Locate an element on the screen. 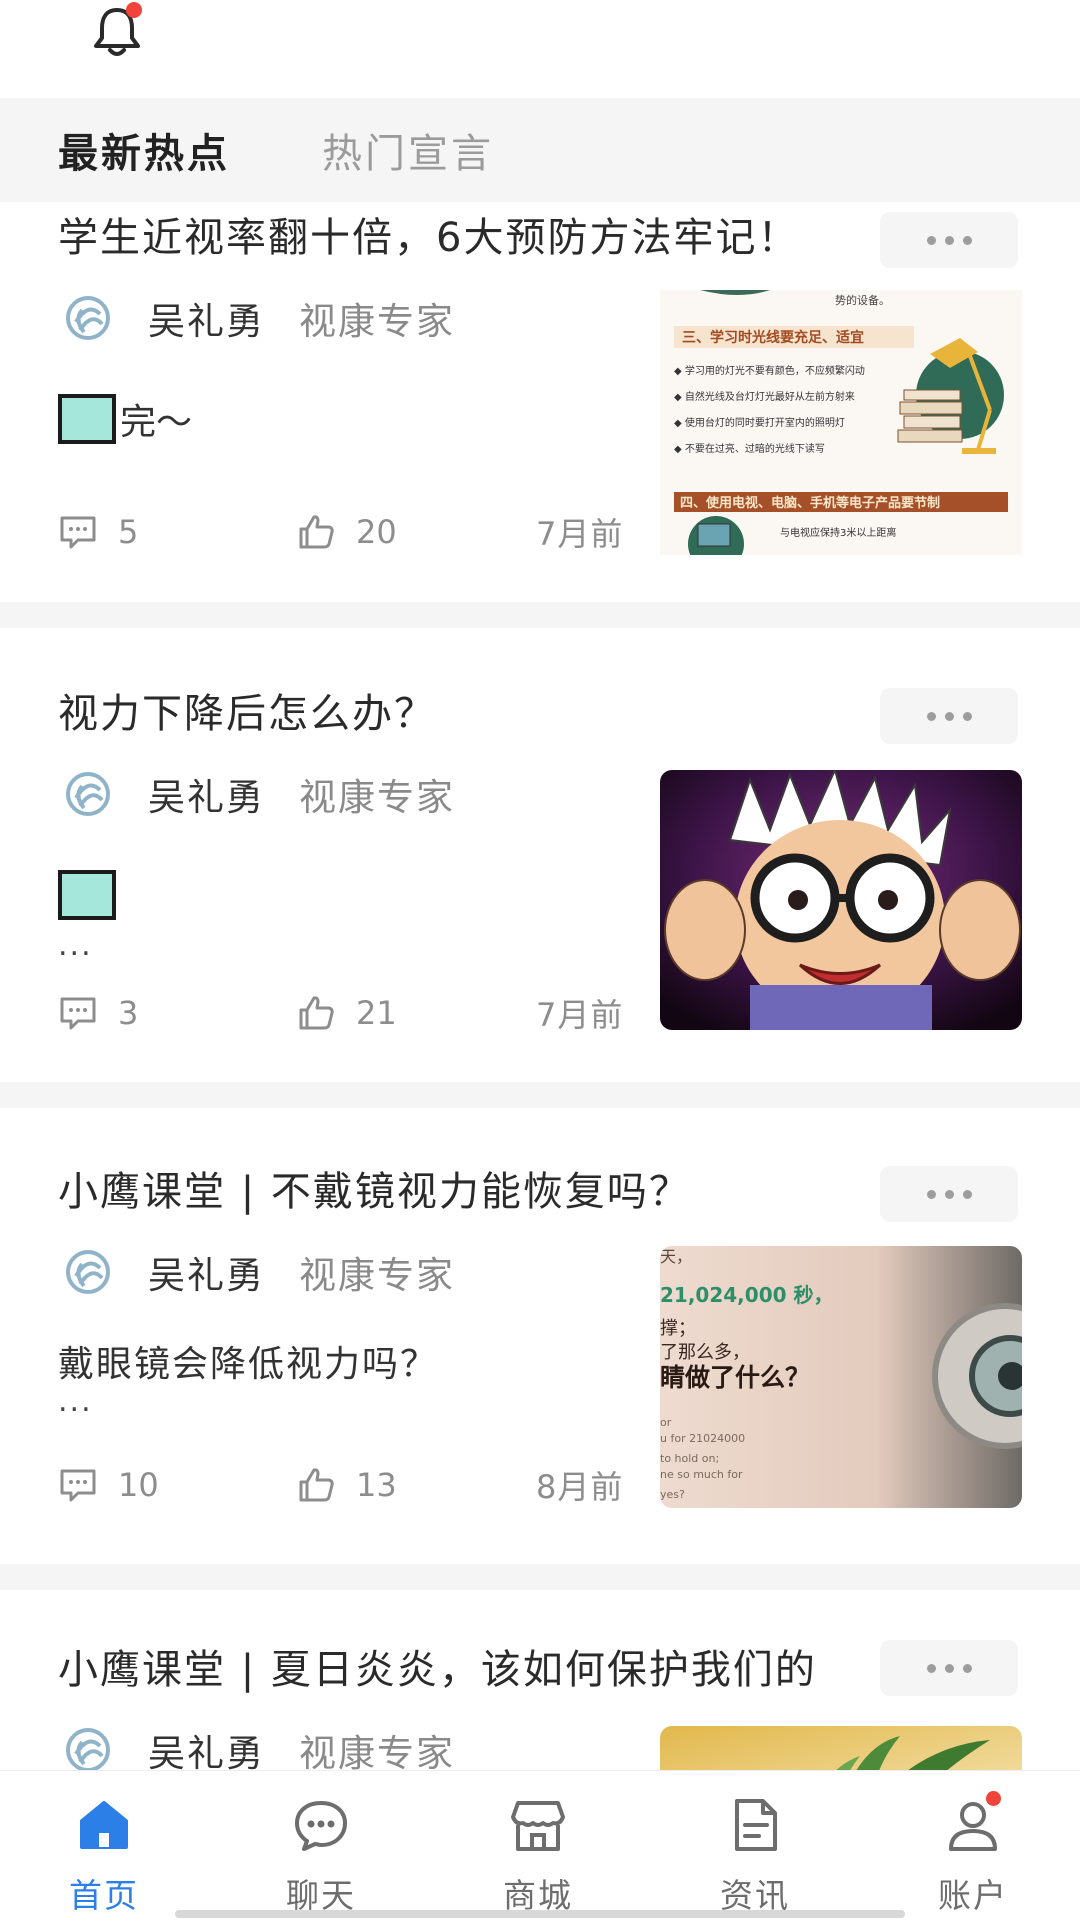 The image size is (1080, 1920). post-title: 视力下降后怎么办？ is located at coordinates (473, 714).